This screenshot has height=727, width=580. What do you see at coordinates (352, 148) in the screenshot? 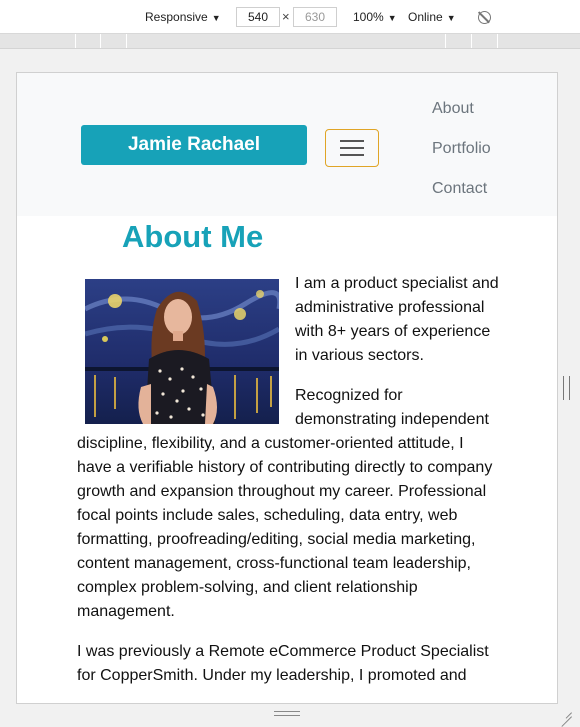
I see `hamburger-icon` at bounding box center [352, 148].